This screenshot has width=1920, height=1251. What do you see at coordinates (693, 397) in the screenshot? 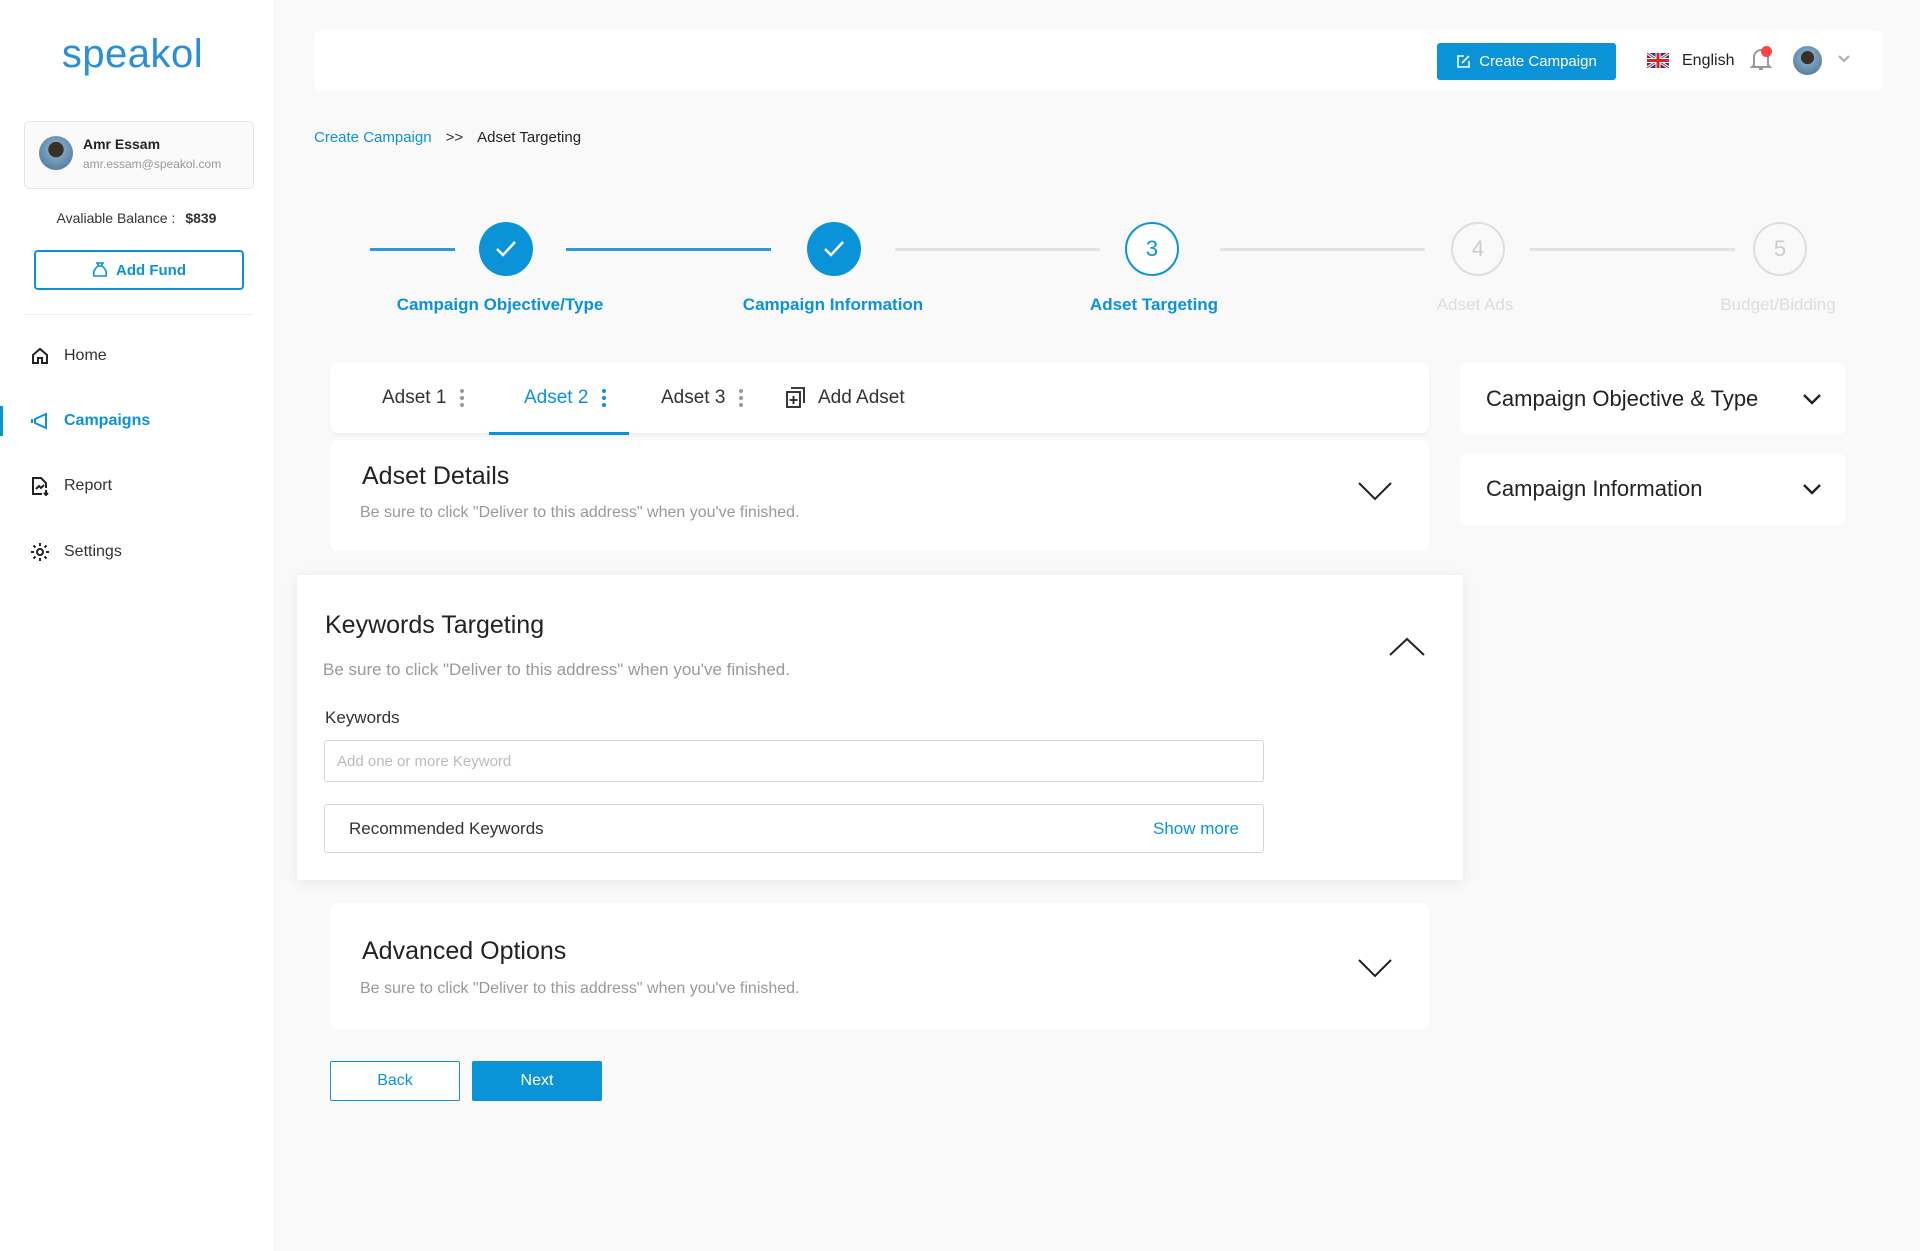
I see `tab-label: Adset 3` at bounding box center [693, 397].